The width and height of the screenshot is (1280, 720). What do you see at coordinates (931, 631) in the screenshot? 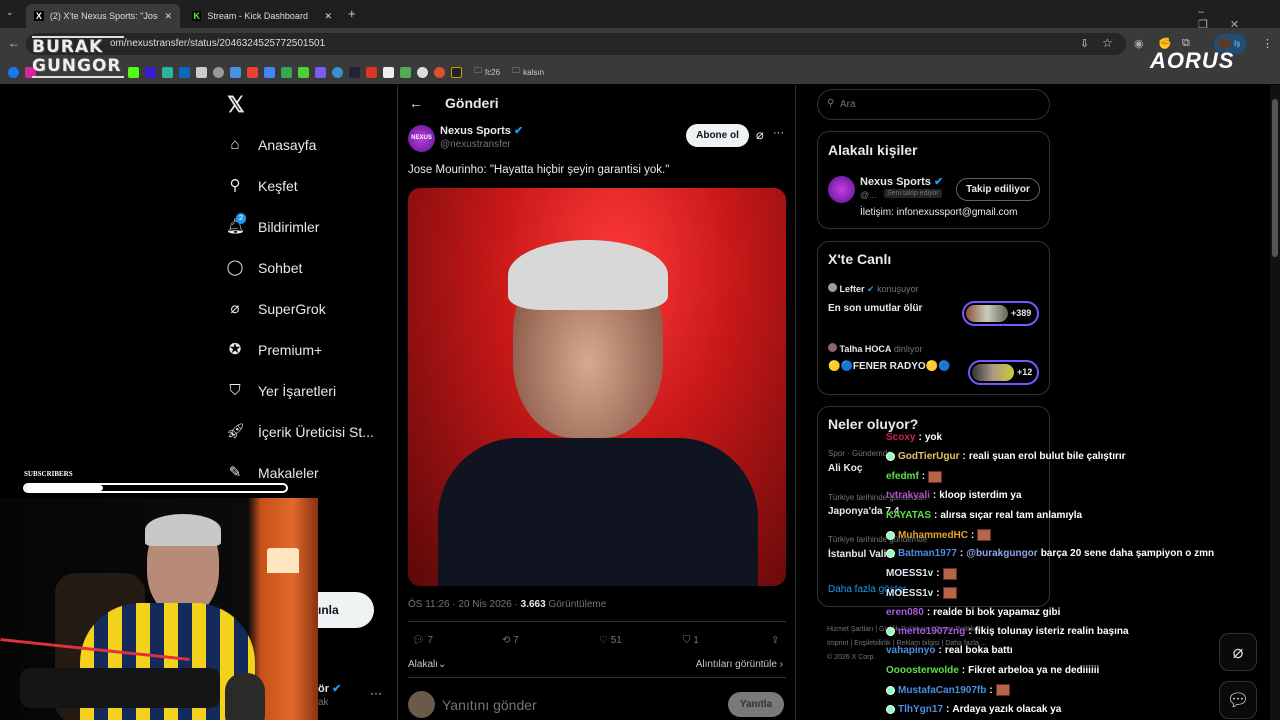
I see `chat-username: merto1907zng` at bounding box center [931, 631].